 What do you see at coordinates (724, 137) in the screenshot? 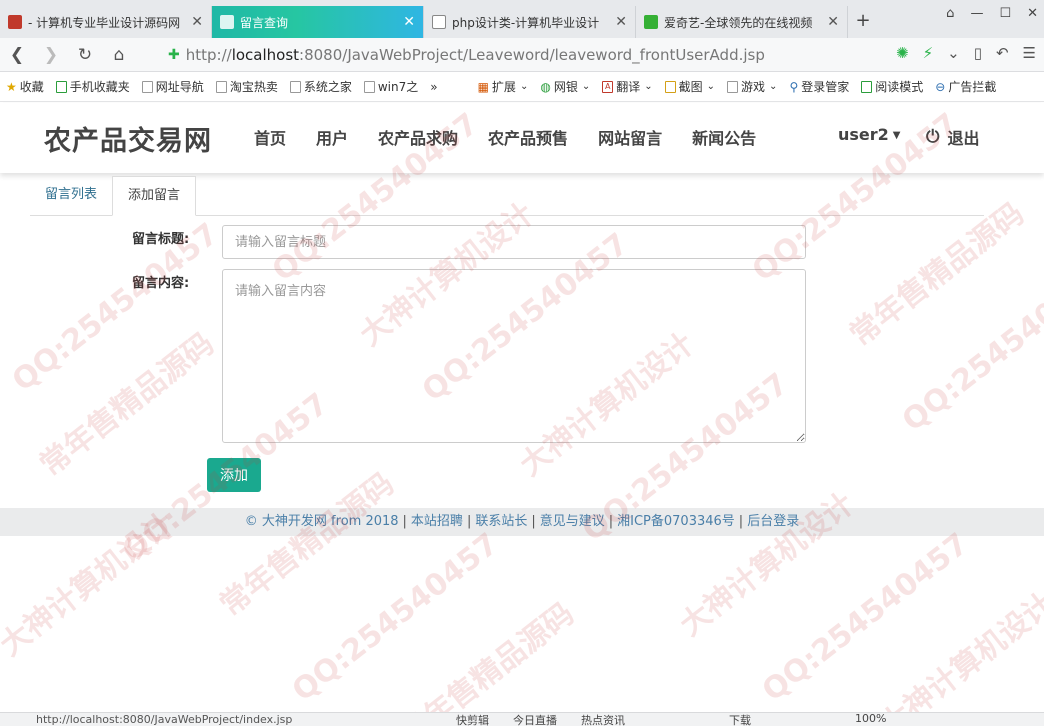
I see `nav-news: 新闻公告` at bounding box center [724, 137].